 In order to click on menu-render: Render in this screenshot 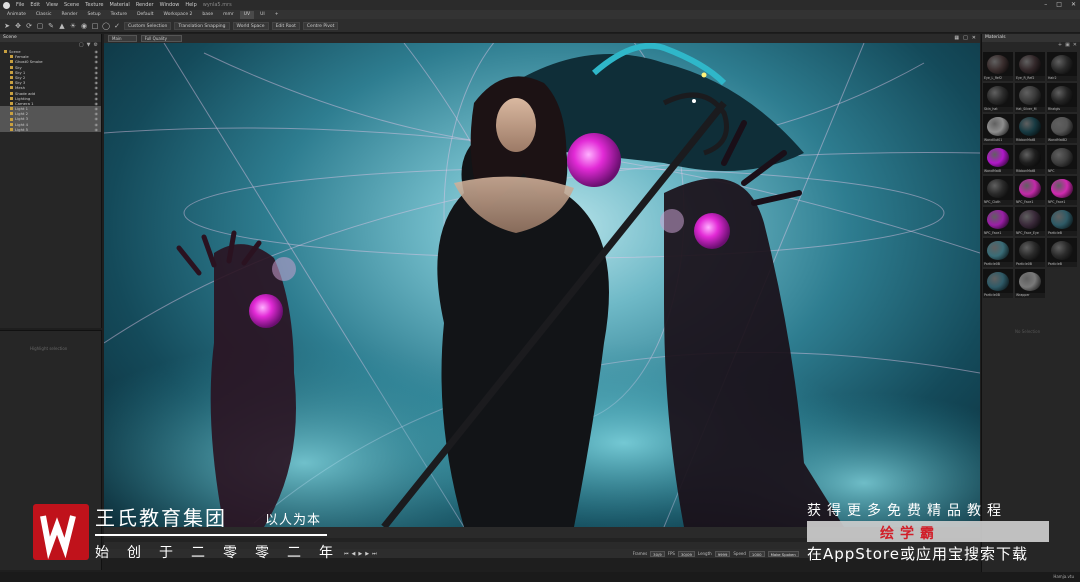, I will do `click(145, 5)`.